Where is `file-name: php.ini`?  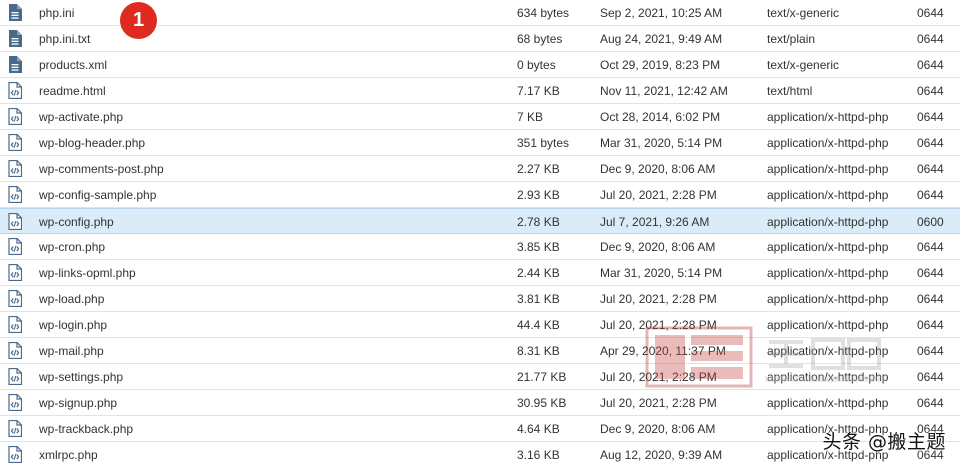
file-name: php.ini is located at coordinates (204, 13).